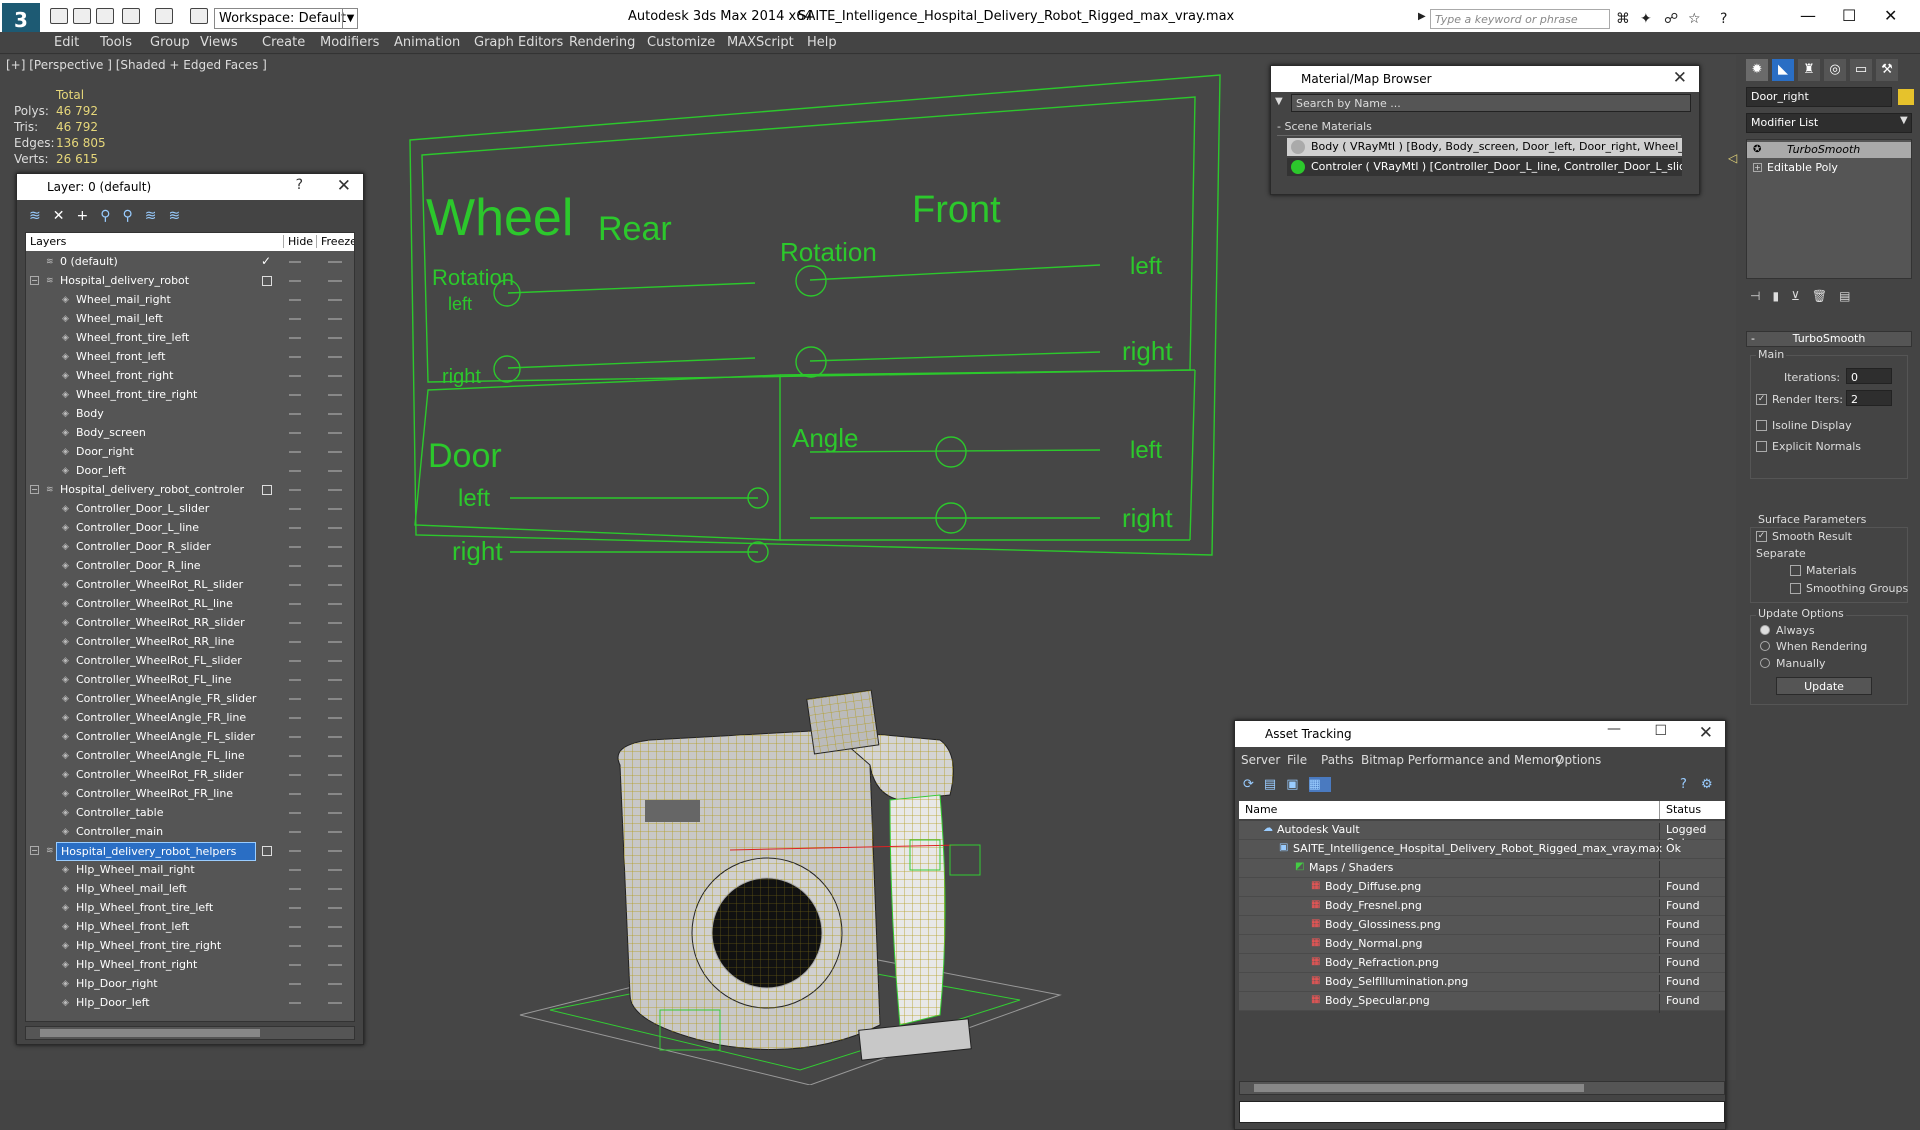 This screenshot has height=1130, width=1920. Describe the element at coordinates (59, 16) in the screenshot. I see `new-file-icon` at that location.